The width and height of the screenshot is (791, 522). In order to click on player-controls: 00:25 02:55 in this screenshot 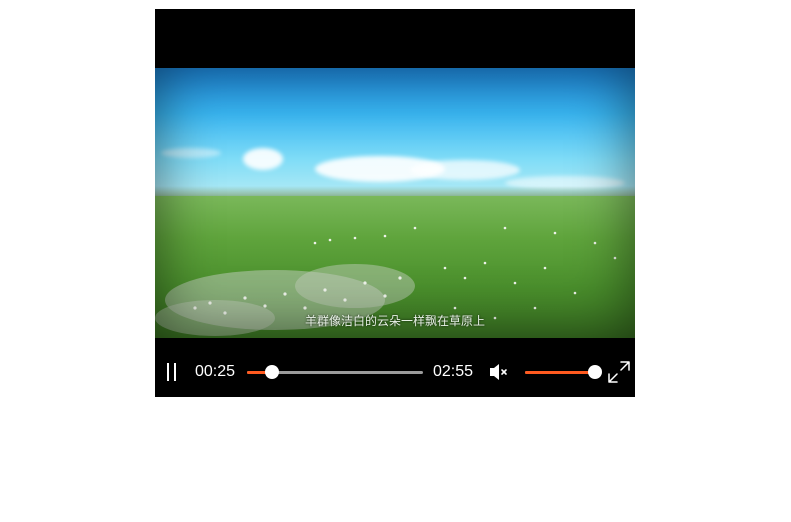, I will do `click(395, 372)`.